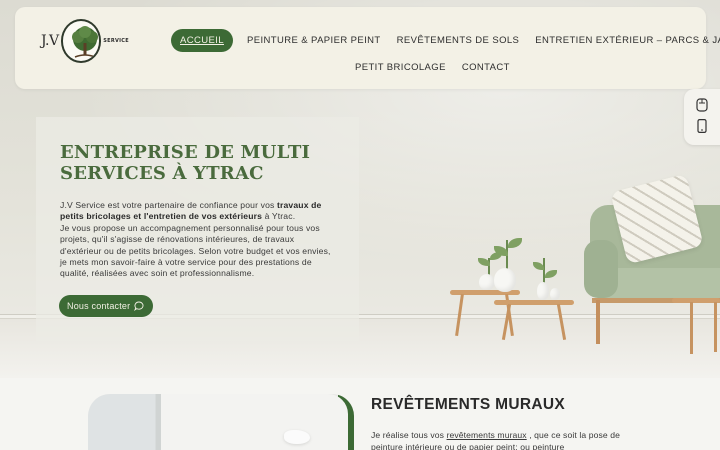  What do you see at coordinates (519, 67) in the screenshot?
I see `nav-row-2: PETIT BRICOLAGE CONTACT` at bounding box center [519, 67].